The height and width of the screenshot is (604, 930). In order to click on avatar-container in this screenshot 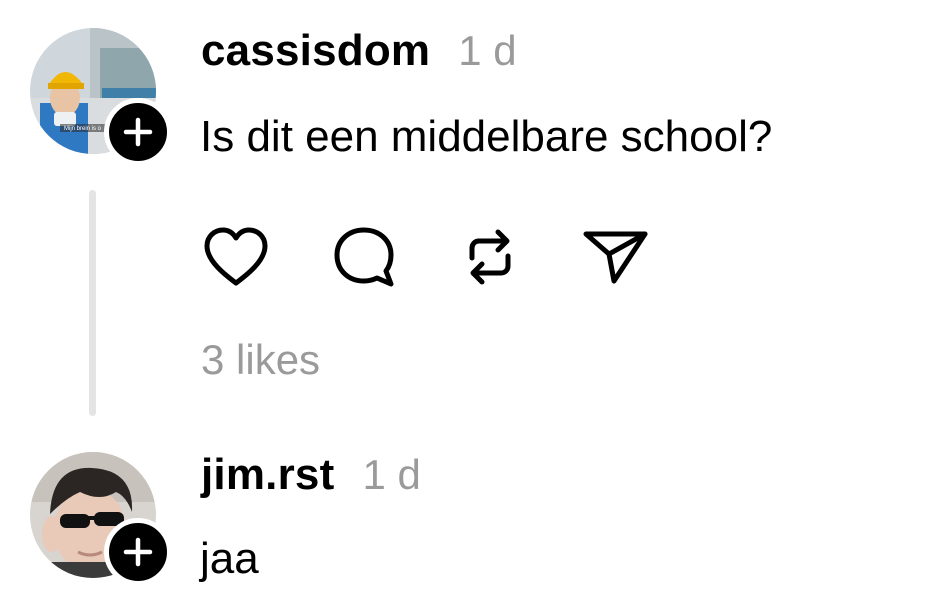, I will do `click(101, 519)`.